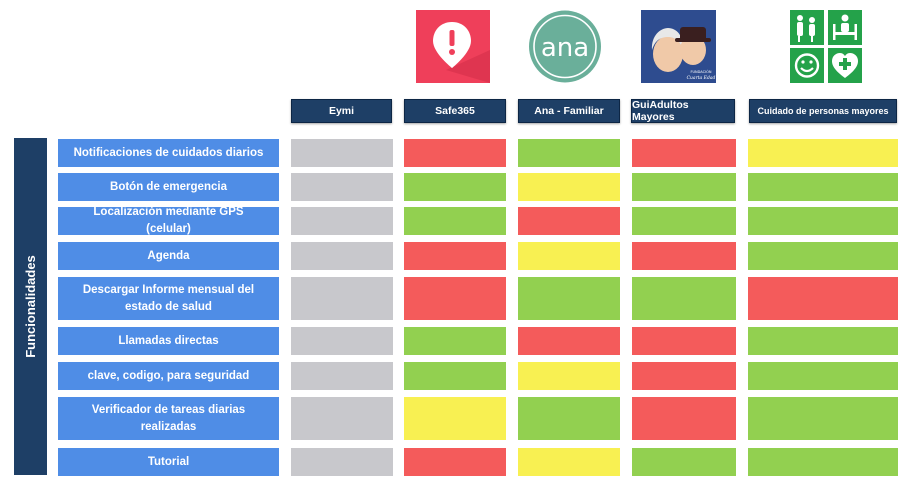 This screenshot has height=484, width=906. What do you see at coordinates (823, 111) in the screenshot?
I see `column-header-cuidado-personas-mayores: Cuidado de personas mayores` at bounding box center [823, 111].